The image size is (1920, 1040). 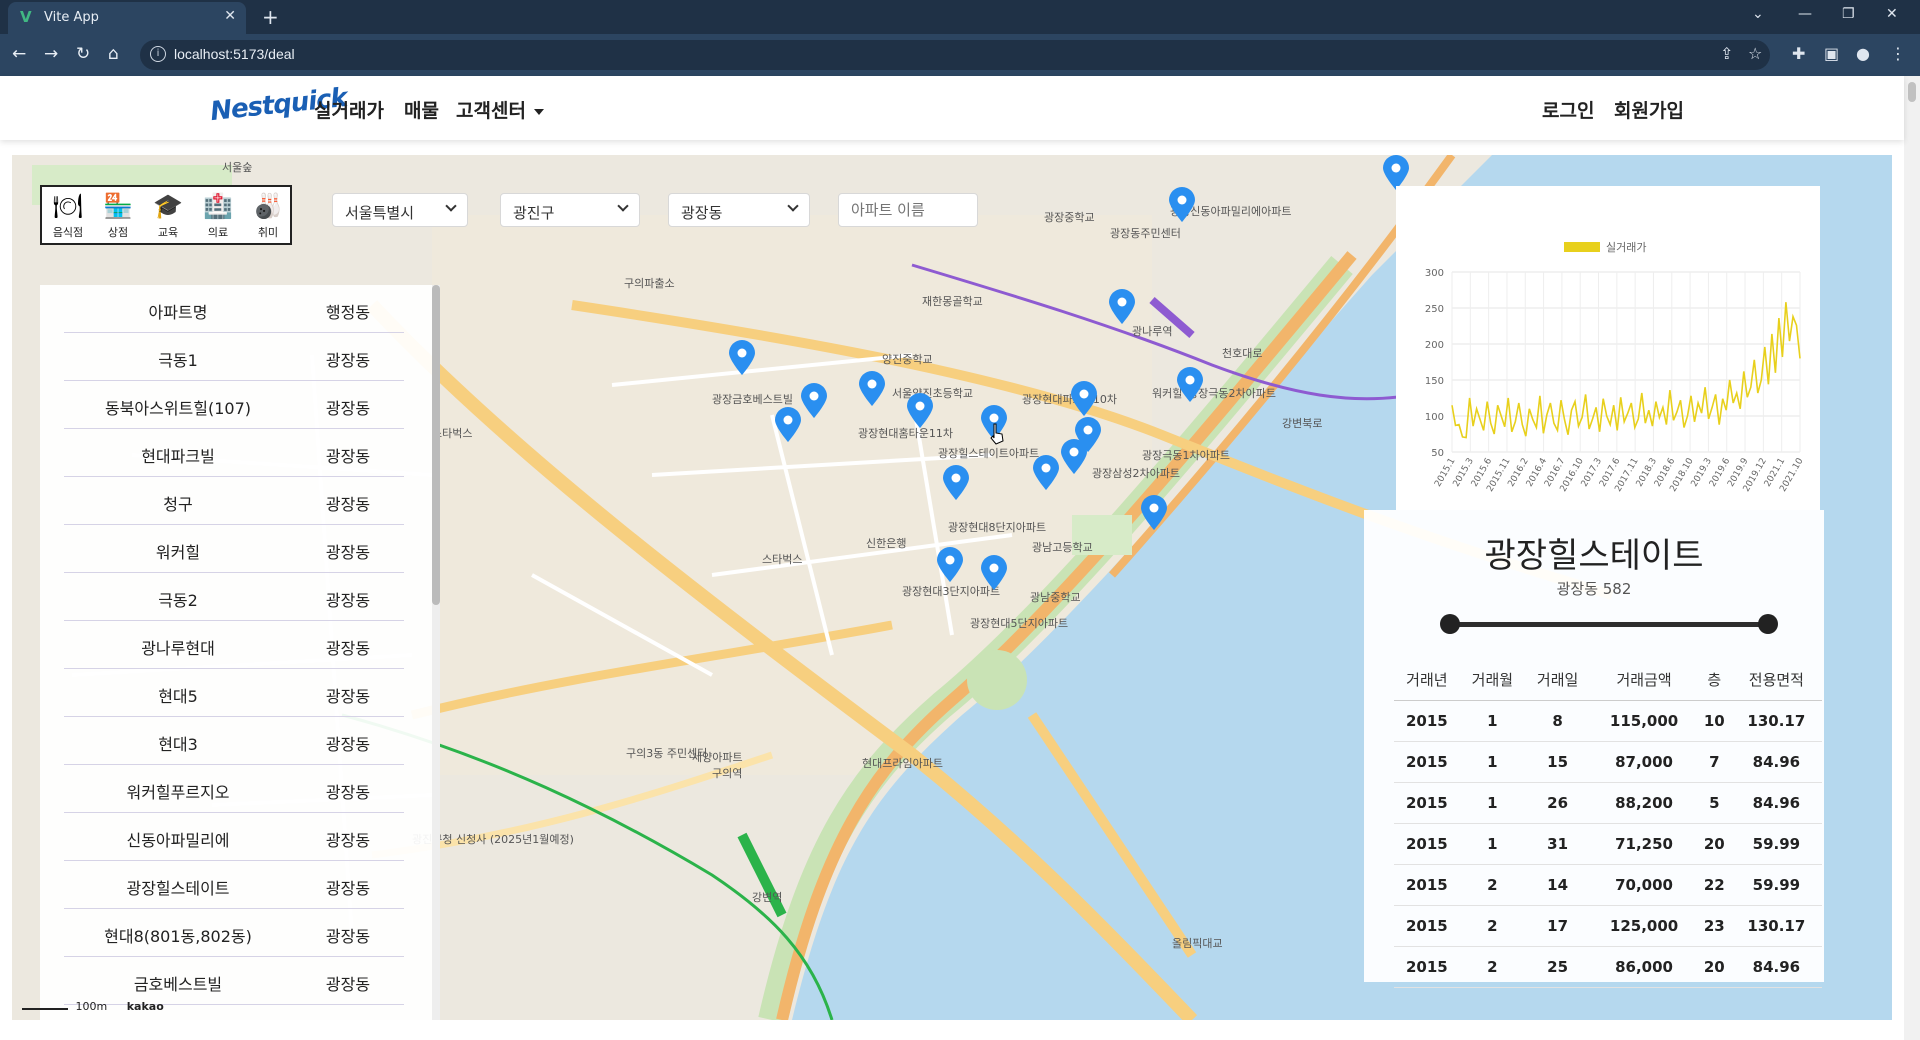 What do you see at coordinates (234, 837) in the screenshot?
I see `apartment-list-item: 신동아파밀리에 광장동` at bounding box center [234, 837].